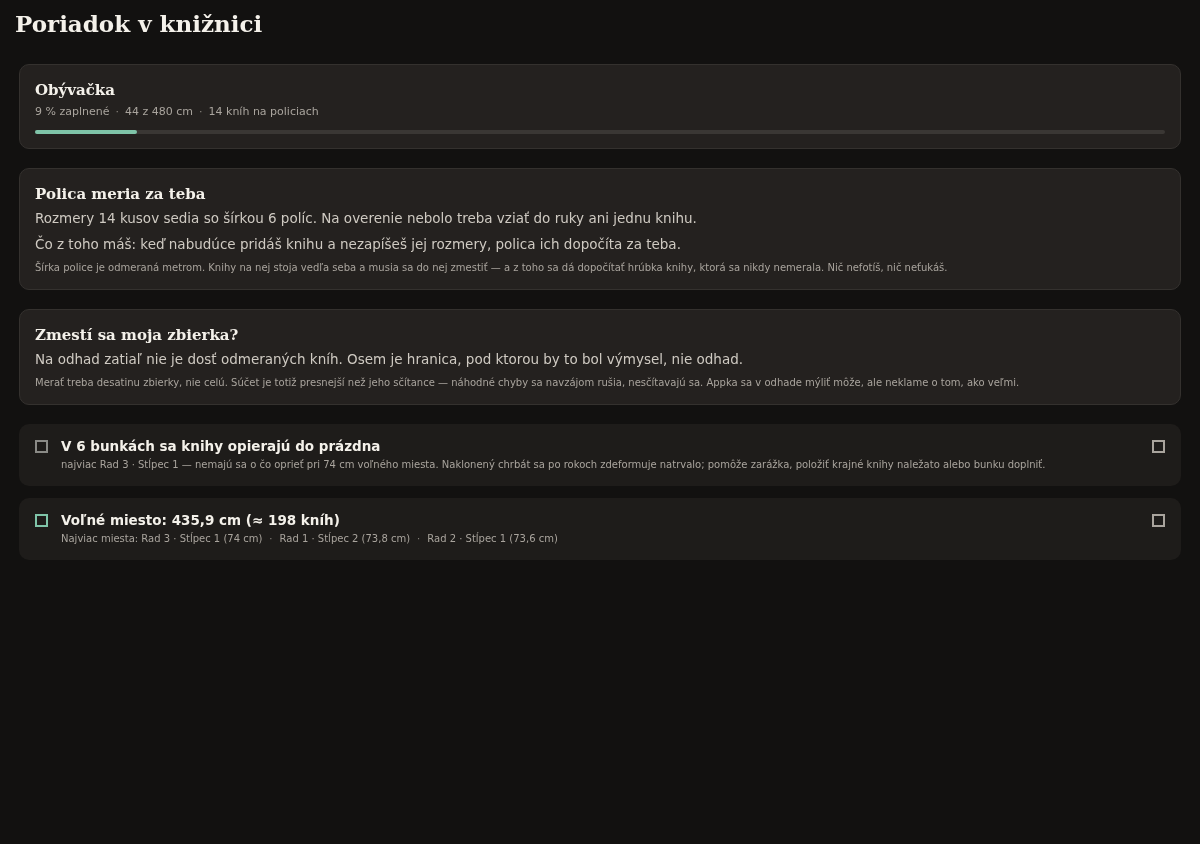 The width and height of the screenshot is (1200, 844). Describe the element at coordinates (492, 539) in the screenshot. I see `notice-detail: Rad 2 · Stĺpec 1 (73,6 cm)` at that location.